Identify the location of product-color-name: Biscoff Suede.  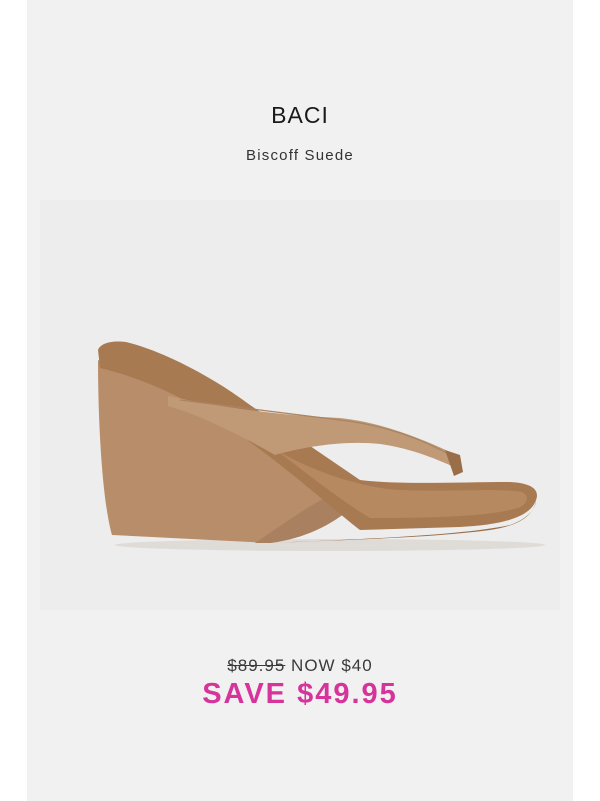
(300, 155).